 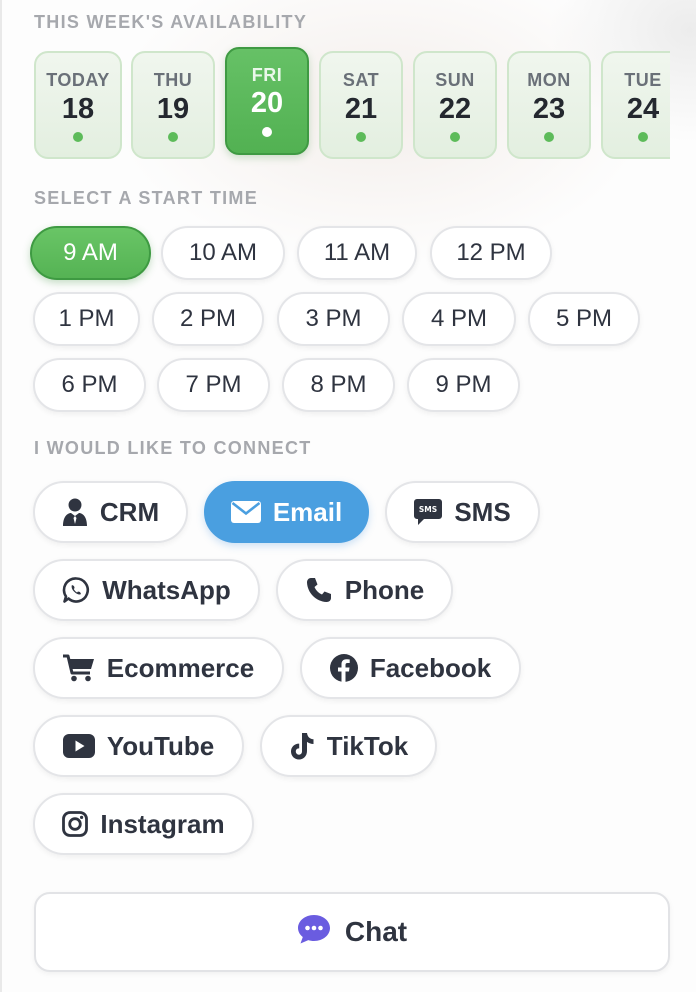 What do you see at coordinates (78, 80) in the screenshot?
I see `day-name: TODAY` at bounding box center [78, 80].